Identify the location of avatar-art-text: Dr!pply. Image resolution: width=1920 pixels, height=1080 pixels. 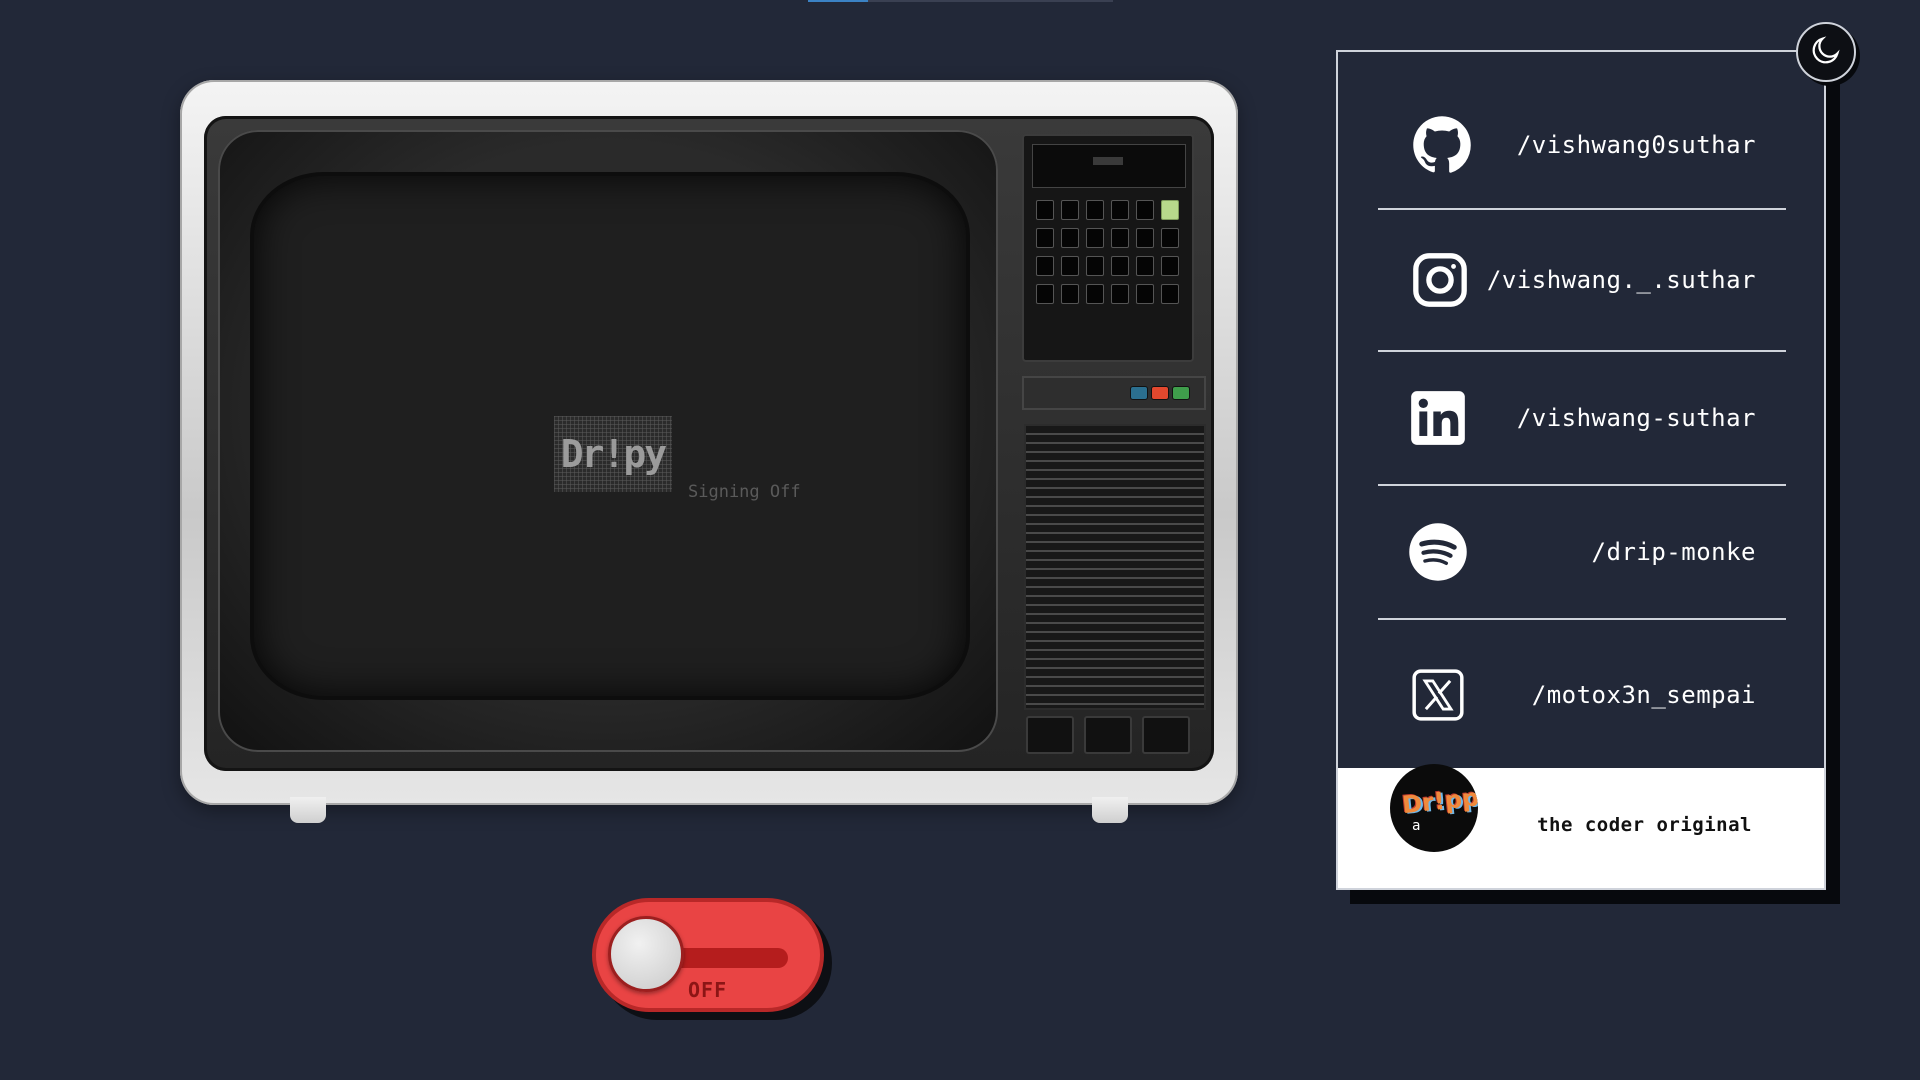
(1439, 800).